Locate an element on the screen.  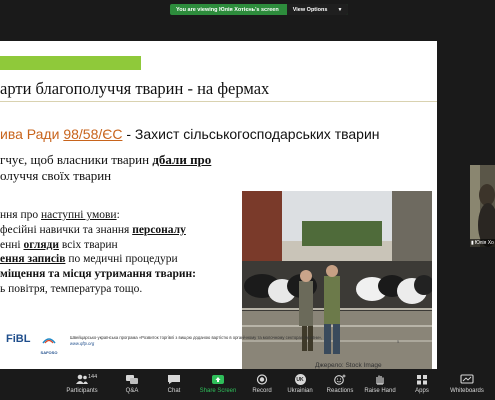
whiteboards-button: Whiteboards is located at coordinates (467, 384).